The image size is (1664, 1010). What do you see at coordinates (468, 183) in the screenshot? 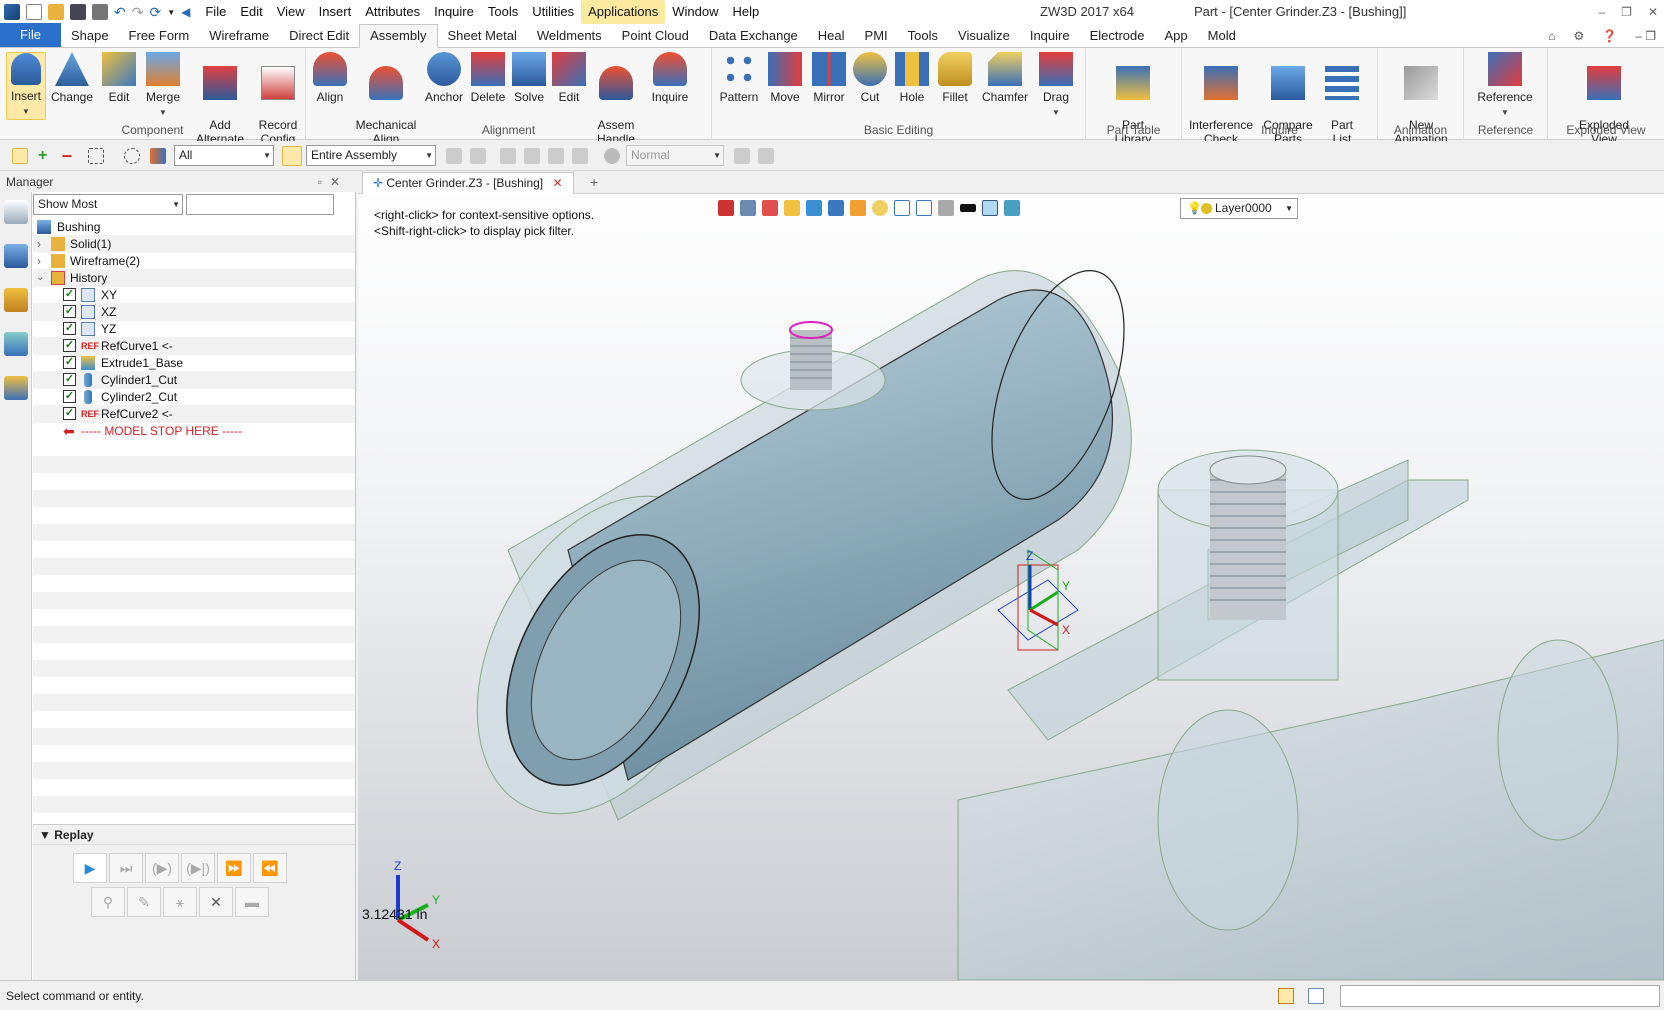
I see `doc-tab-center-grinder: ✛ Center Grinder.Z3 - [Bushing] ✕` at bounding box center [468, 183].